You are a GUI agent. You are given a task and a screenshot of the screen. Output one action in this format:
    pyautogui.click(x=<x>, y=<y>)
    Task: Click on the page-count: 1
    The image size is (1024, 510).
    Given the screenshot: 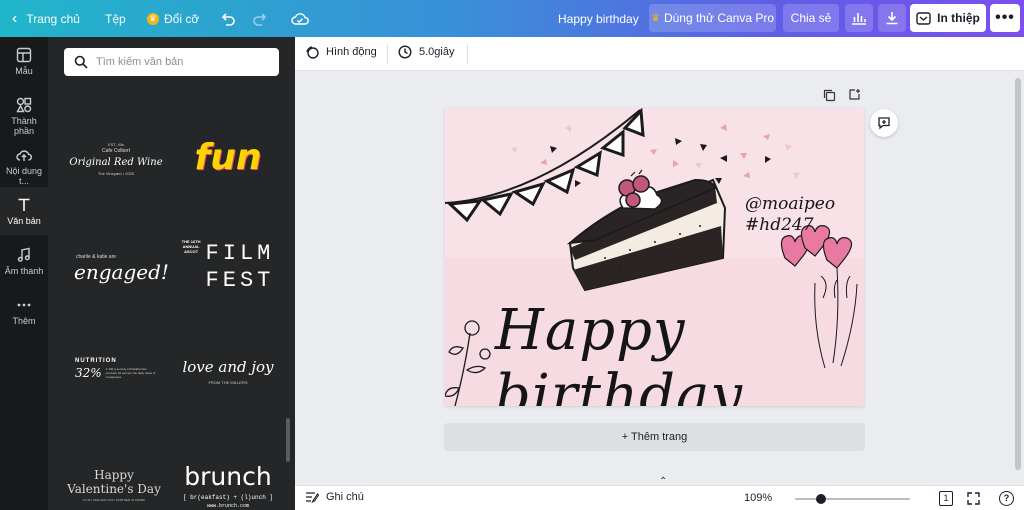 What is the action you would take?
    pyautogui.click(x=946, y=498)
    